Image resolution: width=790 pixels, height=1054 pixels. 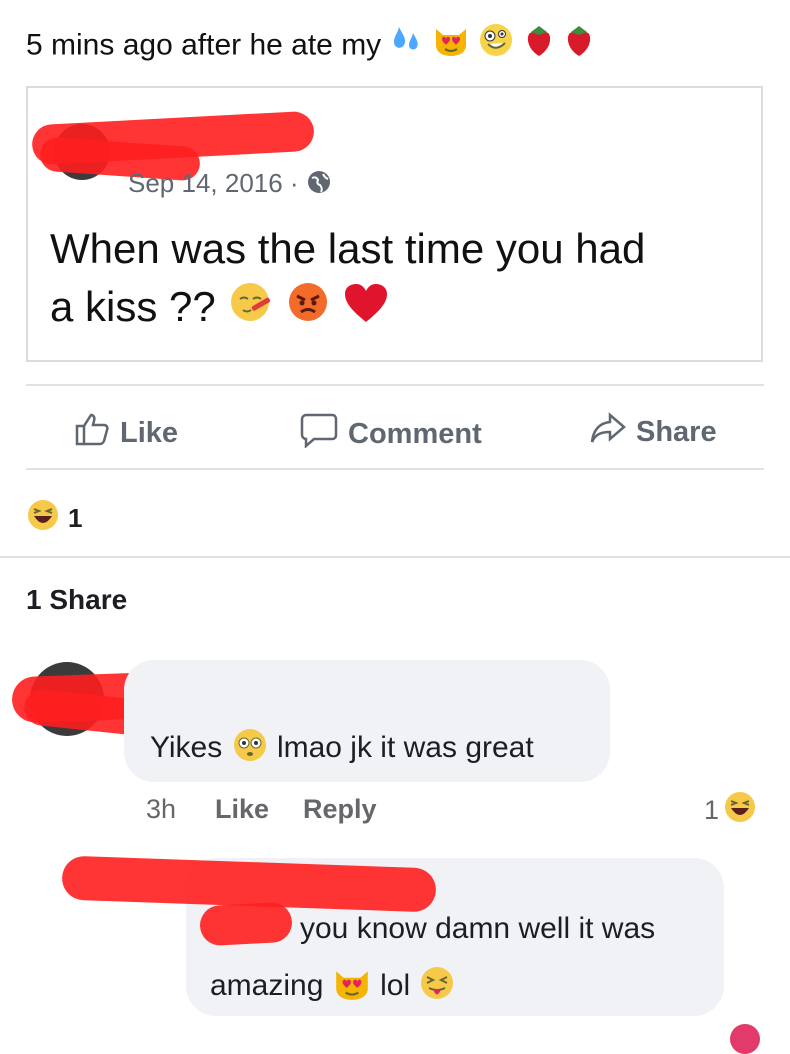 I want to click on post-text-line2: a kiss ??, so click(x=400, y=309).